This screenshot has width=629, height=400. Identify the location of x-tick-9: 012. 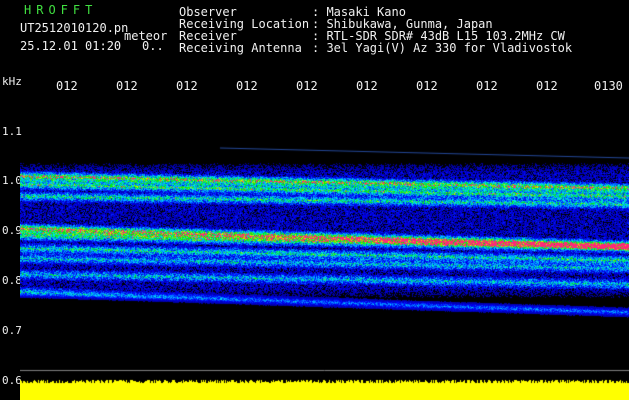
(547, 86).